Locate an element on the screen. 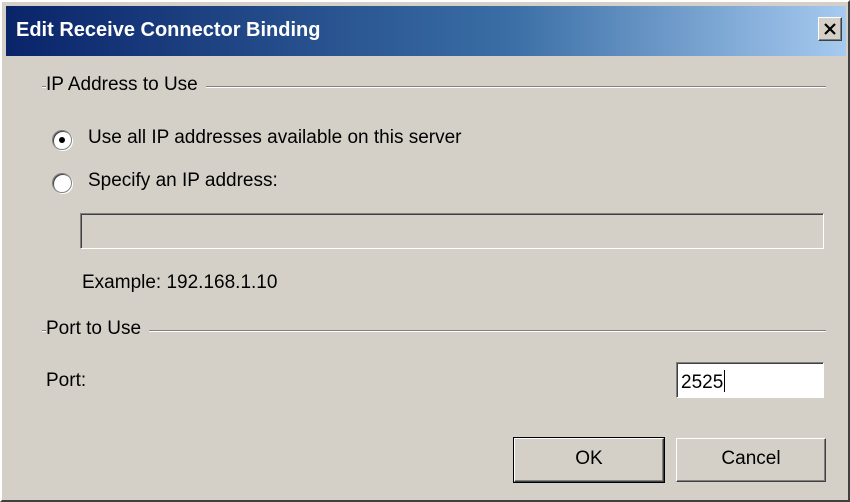 The image size is (850, 502). radio-button-use-all is located at coordinates (62, 140).